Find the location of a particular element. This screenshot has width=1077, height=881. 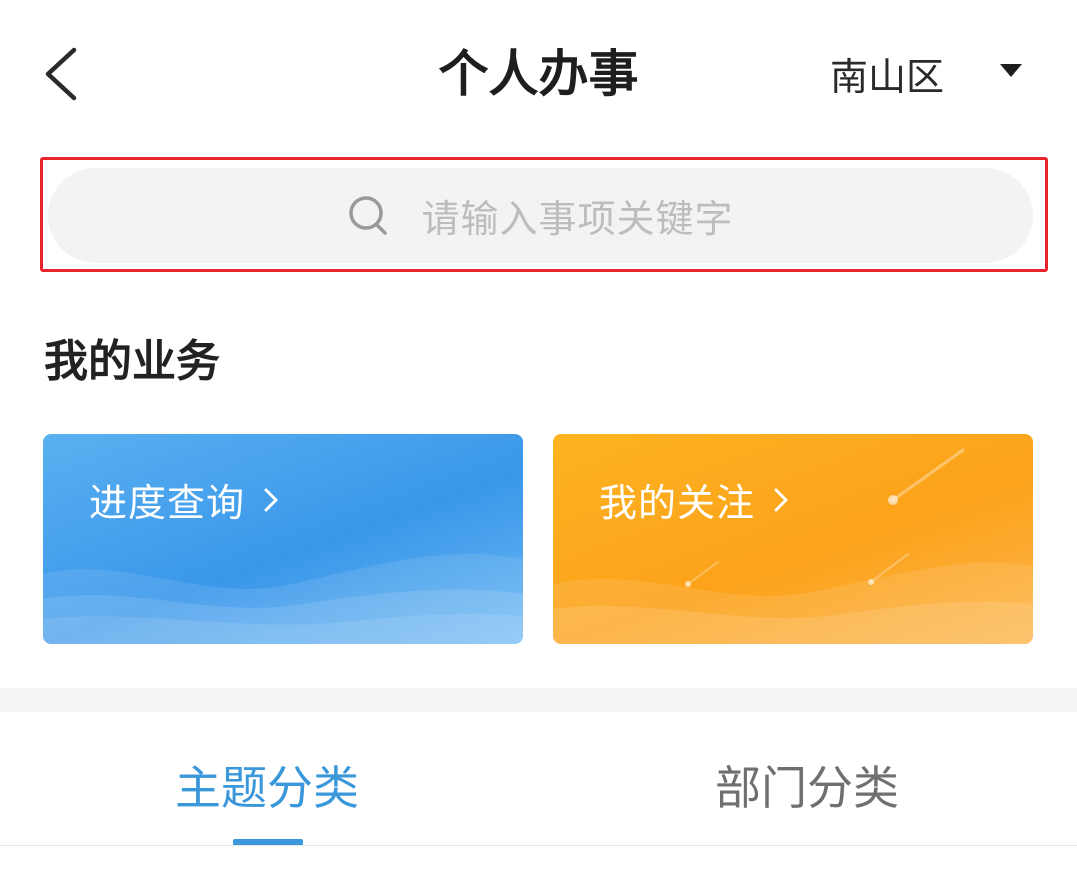

tabs-divider is located at coordinates (538, 845).